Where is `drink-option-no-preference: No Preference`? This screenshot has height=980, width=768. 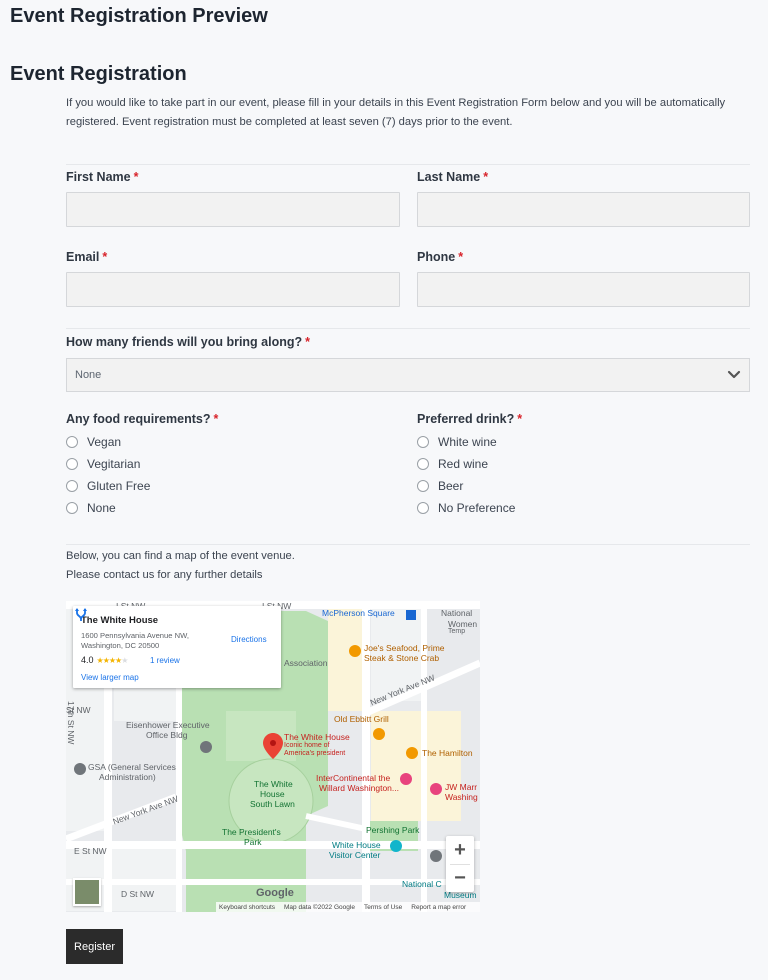
drink-option-no-preference: No Preference is located at coordinates (466, 508).